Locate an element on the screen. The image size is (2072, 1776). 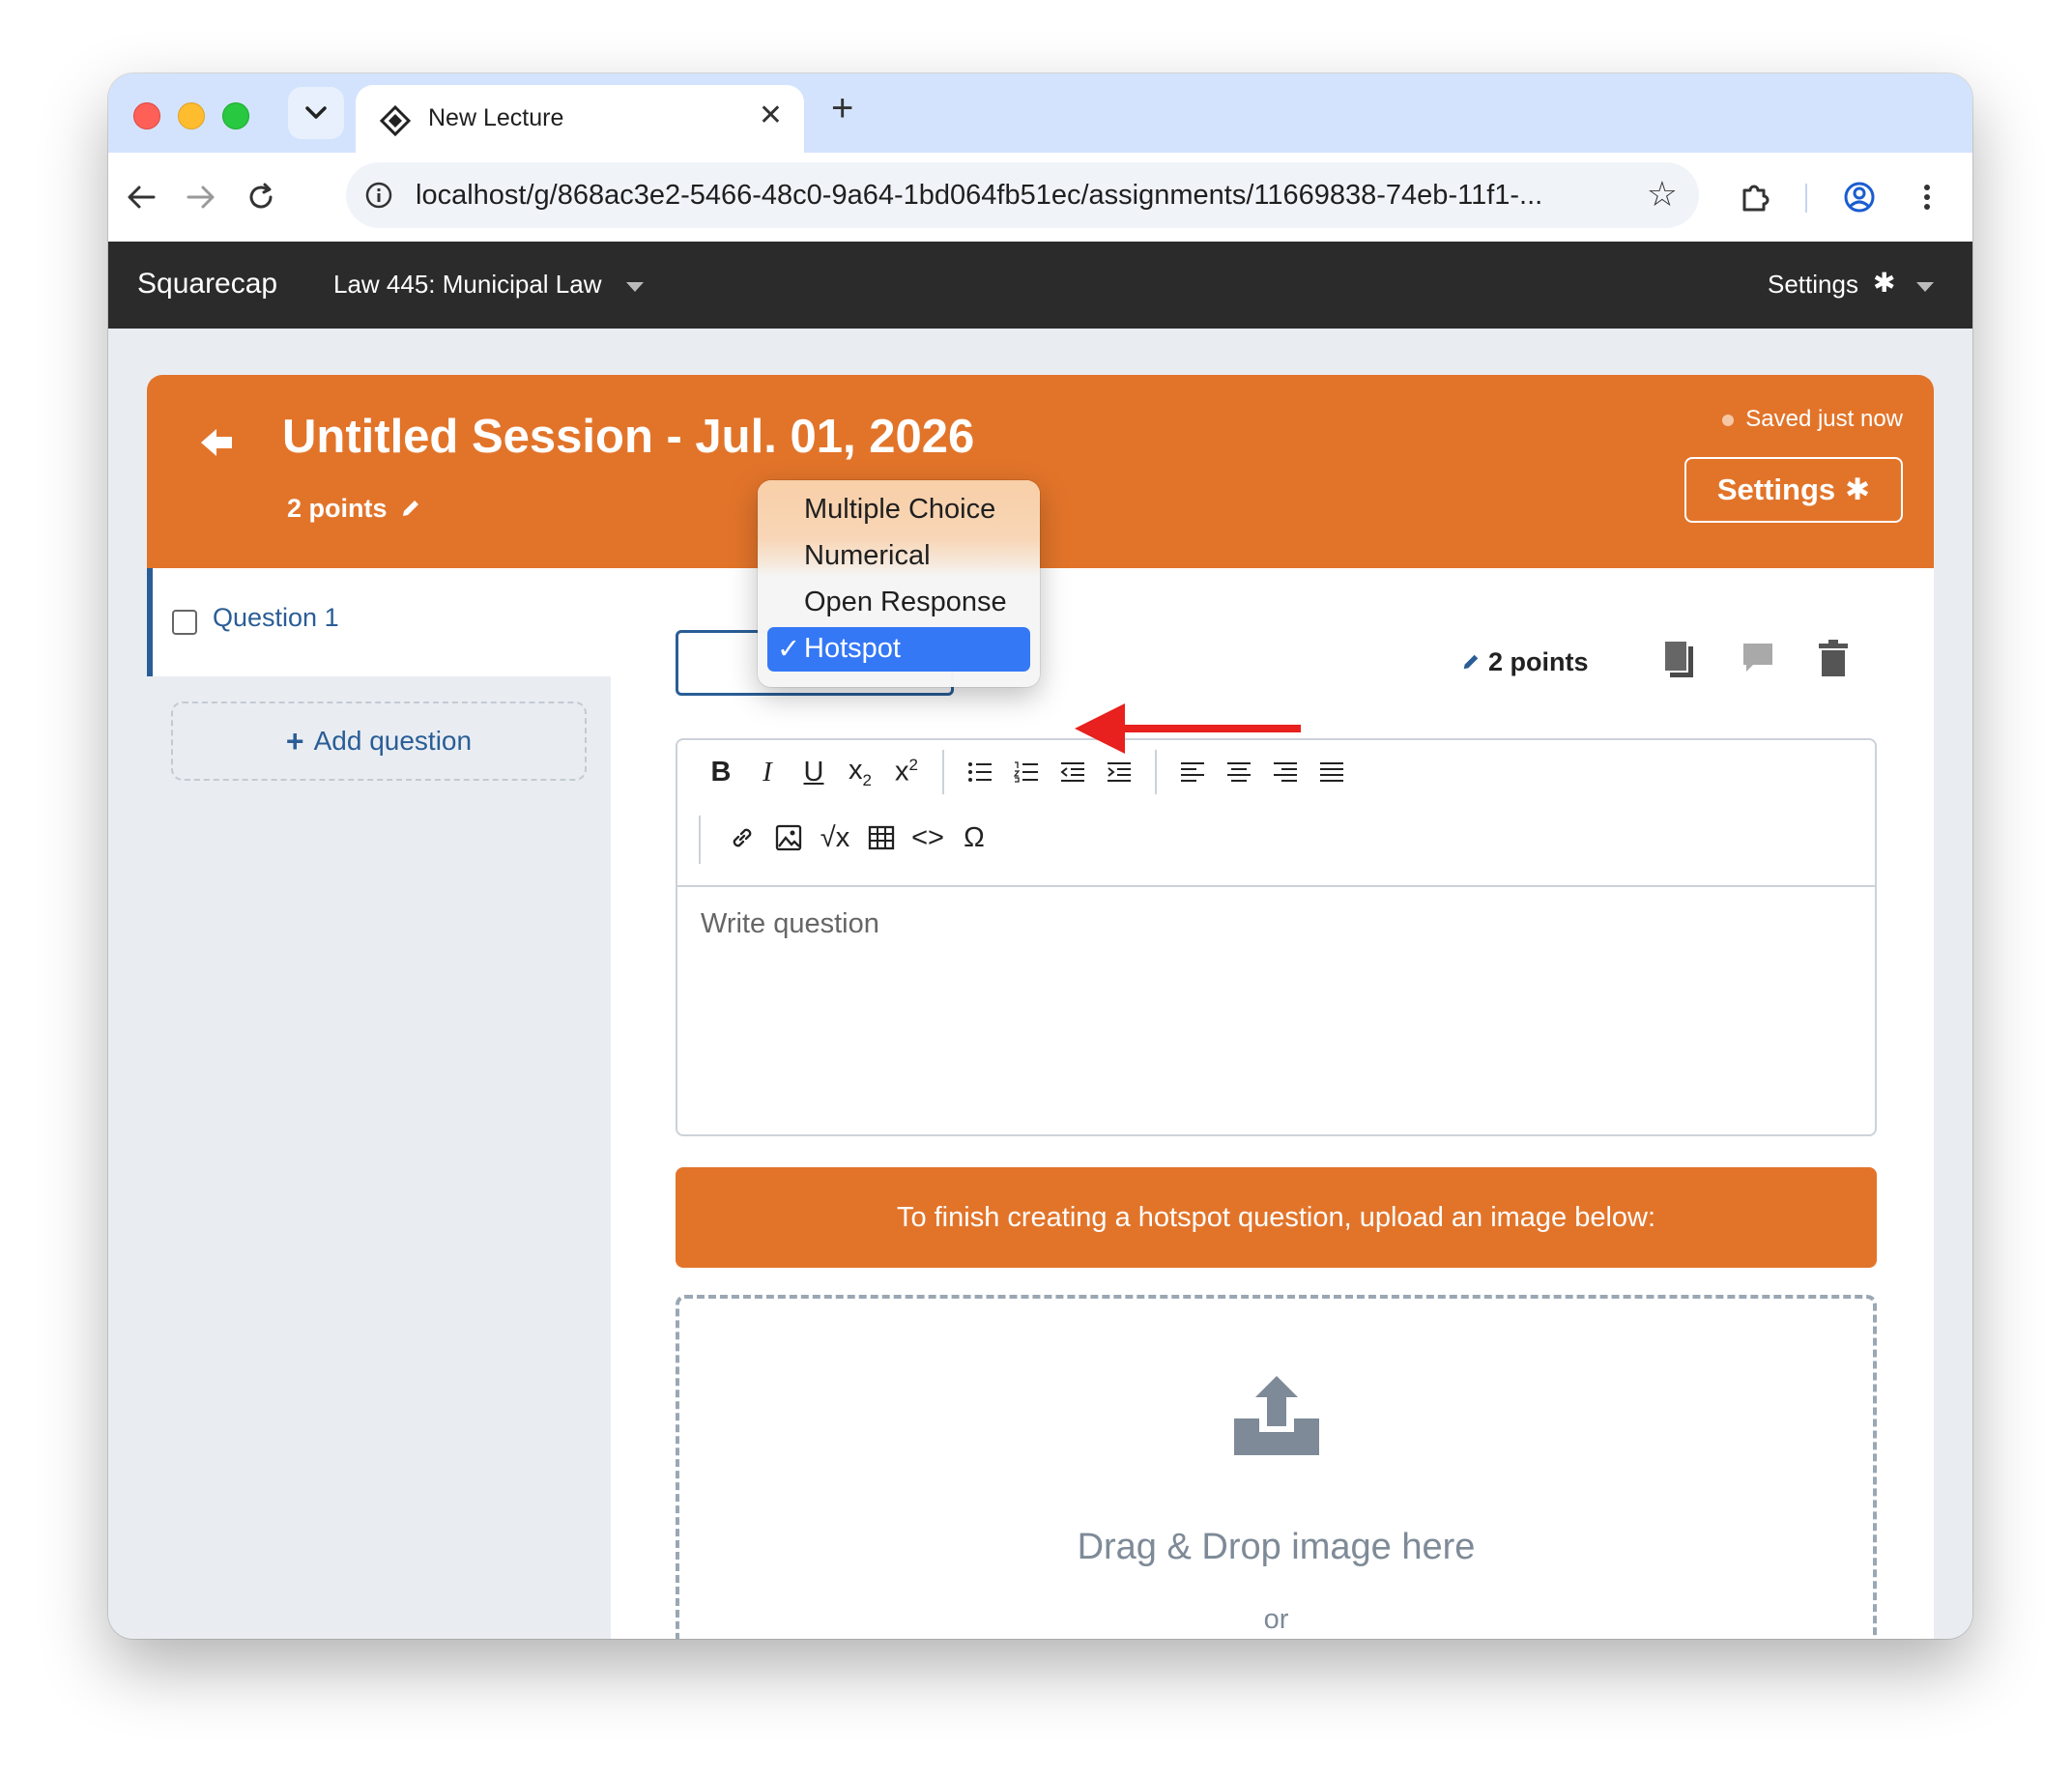
justify-button is located at coordinates (1332, 772).